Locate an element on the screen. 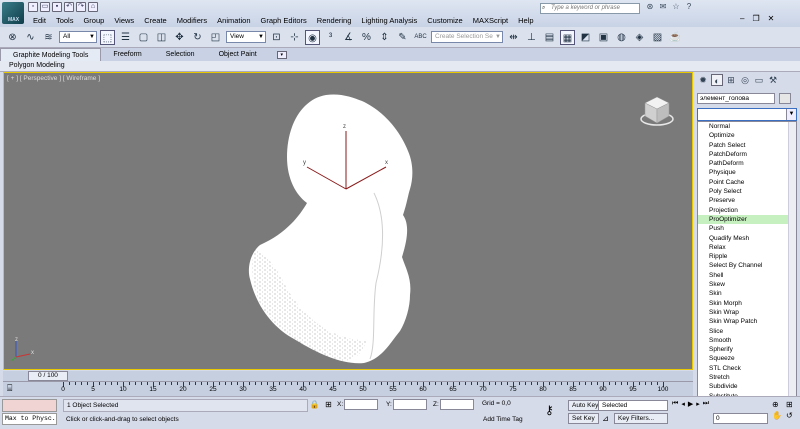 Image resolution: width=800 pixels, height=429 pixels. tab-object-paint: Object Paint is located at coordinates (238, 54).